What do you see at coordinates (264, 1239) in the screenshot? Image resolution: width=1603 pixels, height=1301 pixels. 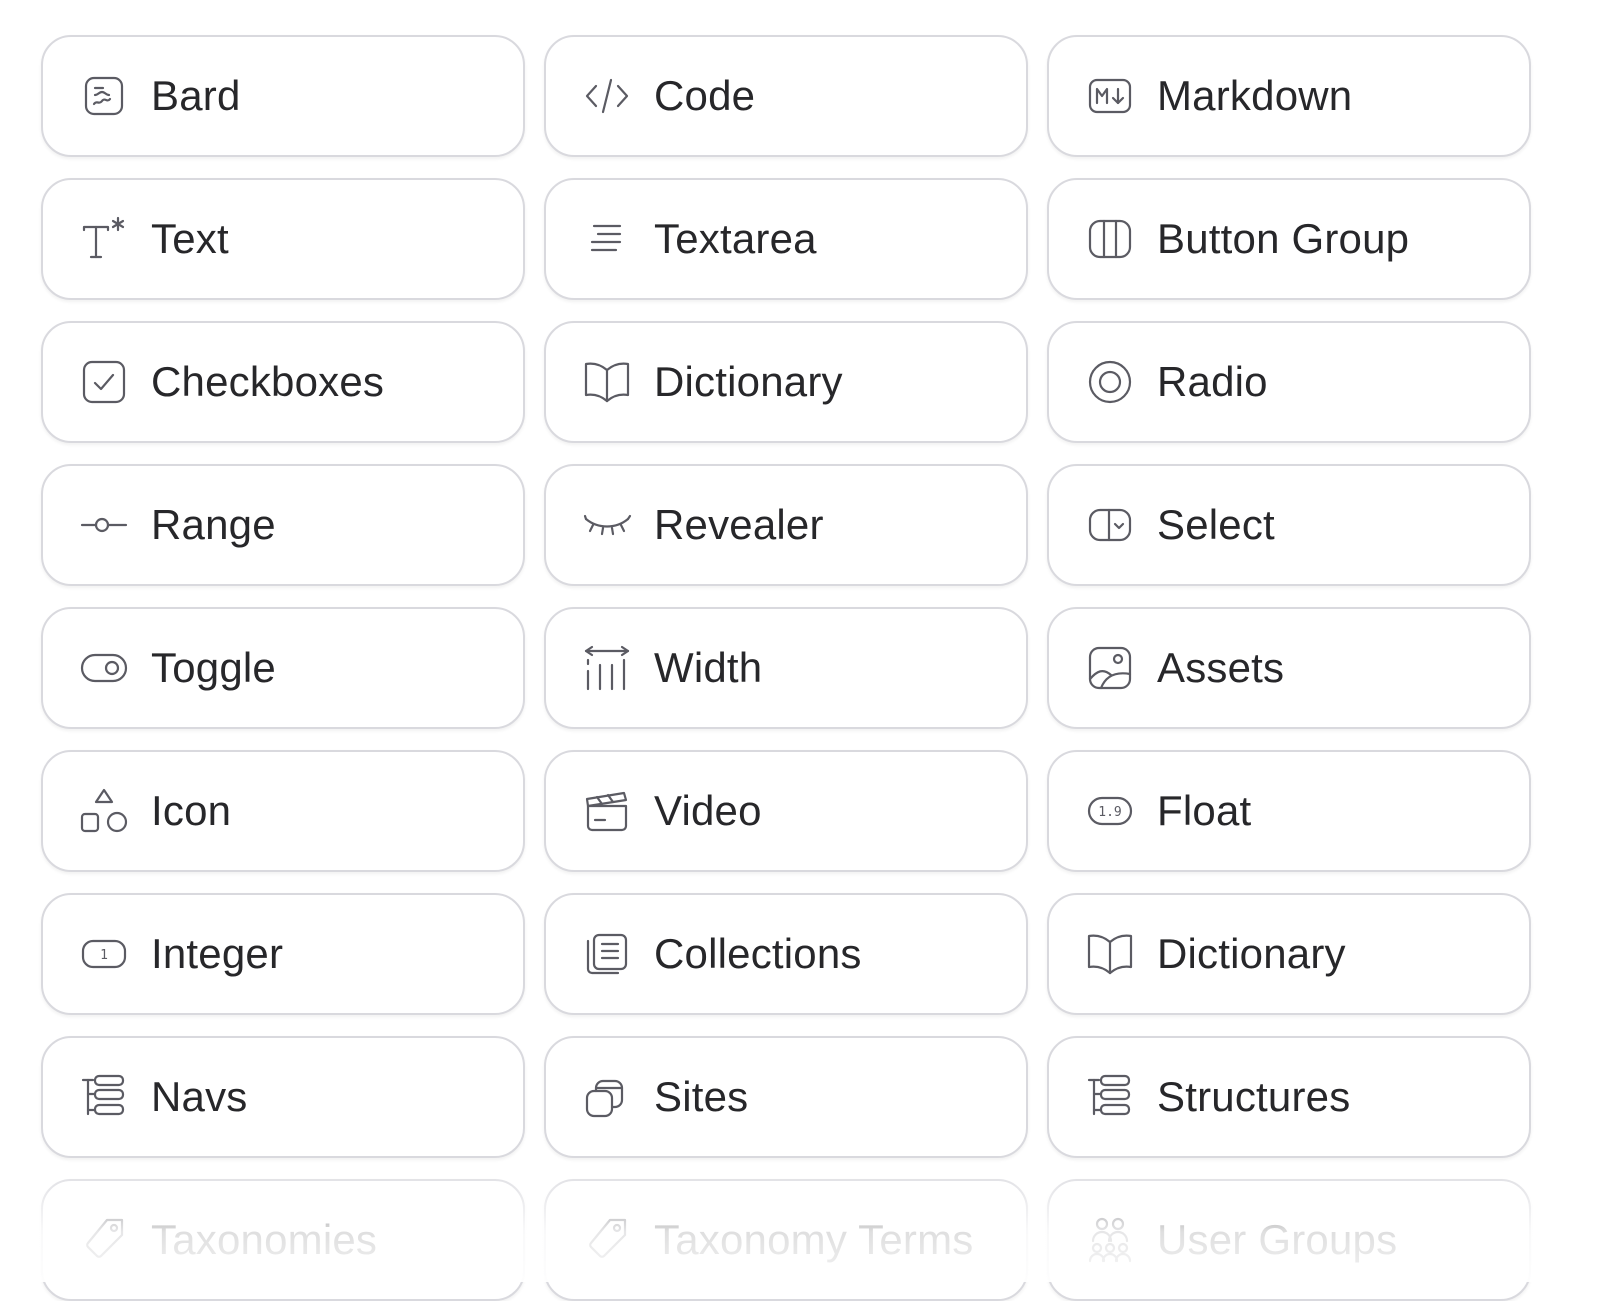 I see `fieldtype-label: Taxonomies` at bounding box center [264, 1239].